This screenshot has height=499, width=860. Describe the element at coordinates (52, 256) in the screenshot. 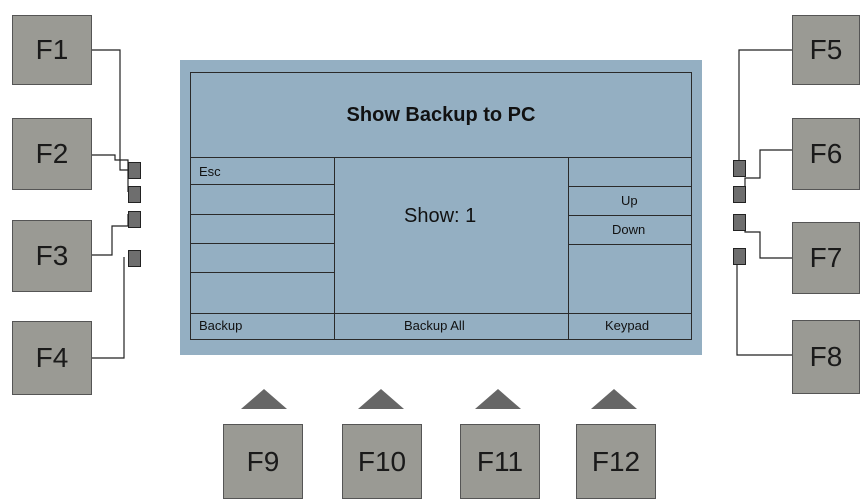

I see `f3-key: F3` at that location.